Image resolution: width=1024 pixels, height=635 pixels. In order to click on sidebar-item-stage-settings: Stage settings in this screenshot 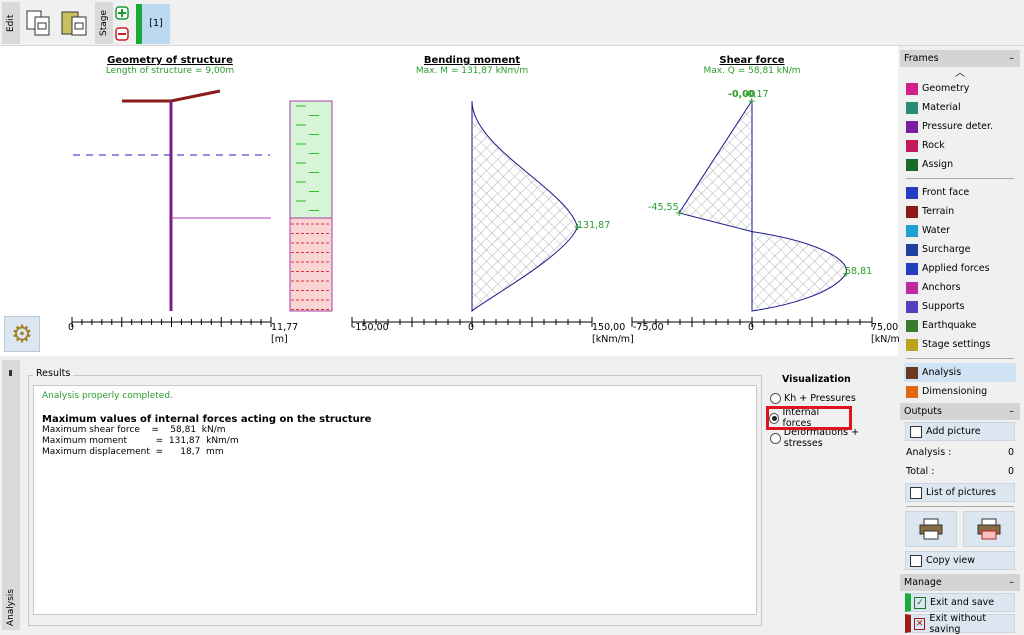, I will do `click(960, 344)`.